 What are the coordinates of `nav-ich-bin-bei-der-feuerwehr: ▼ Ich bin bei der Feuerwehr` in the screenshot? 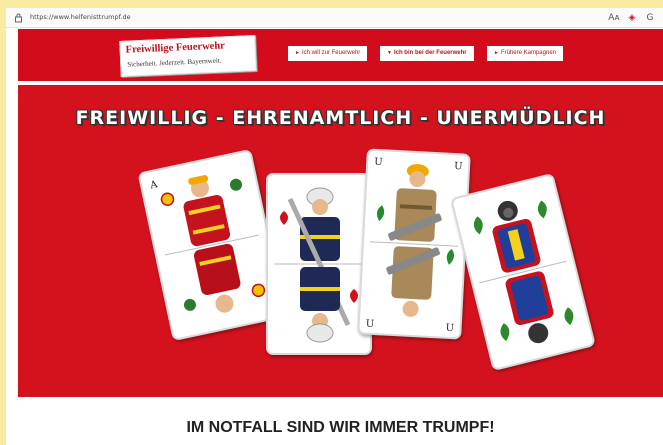 It's located at (427, 53).